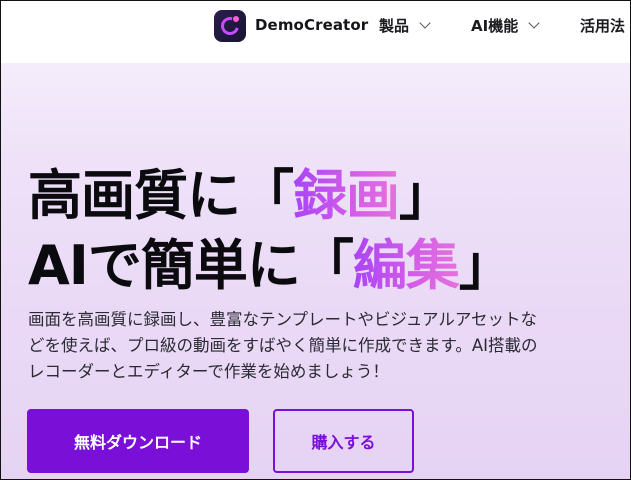 The image size is (631, 480). I want to click on nav-item-ai-features: AI機能, so click(505, 25).